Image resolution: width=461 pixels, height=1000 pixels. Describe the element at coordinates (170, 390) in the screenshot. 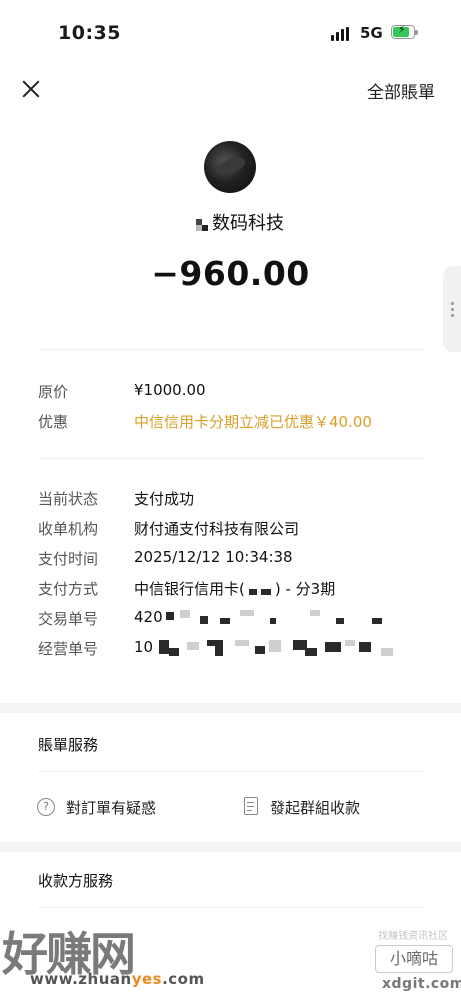

I see `original-price-value: ¥1000.00` at that location.